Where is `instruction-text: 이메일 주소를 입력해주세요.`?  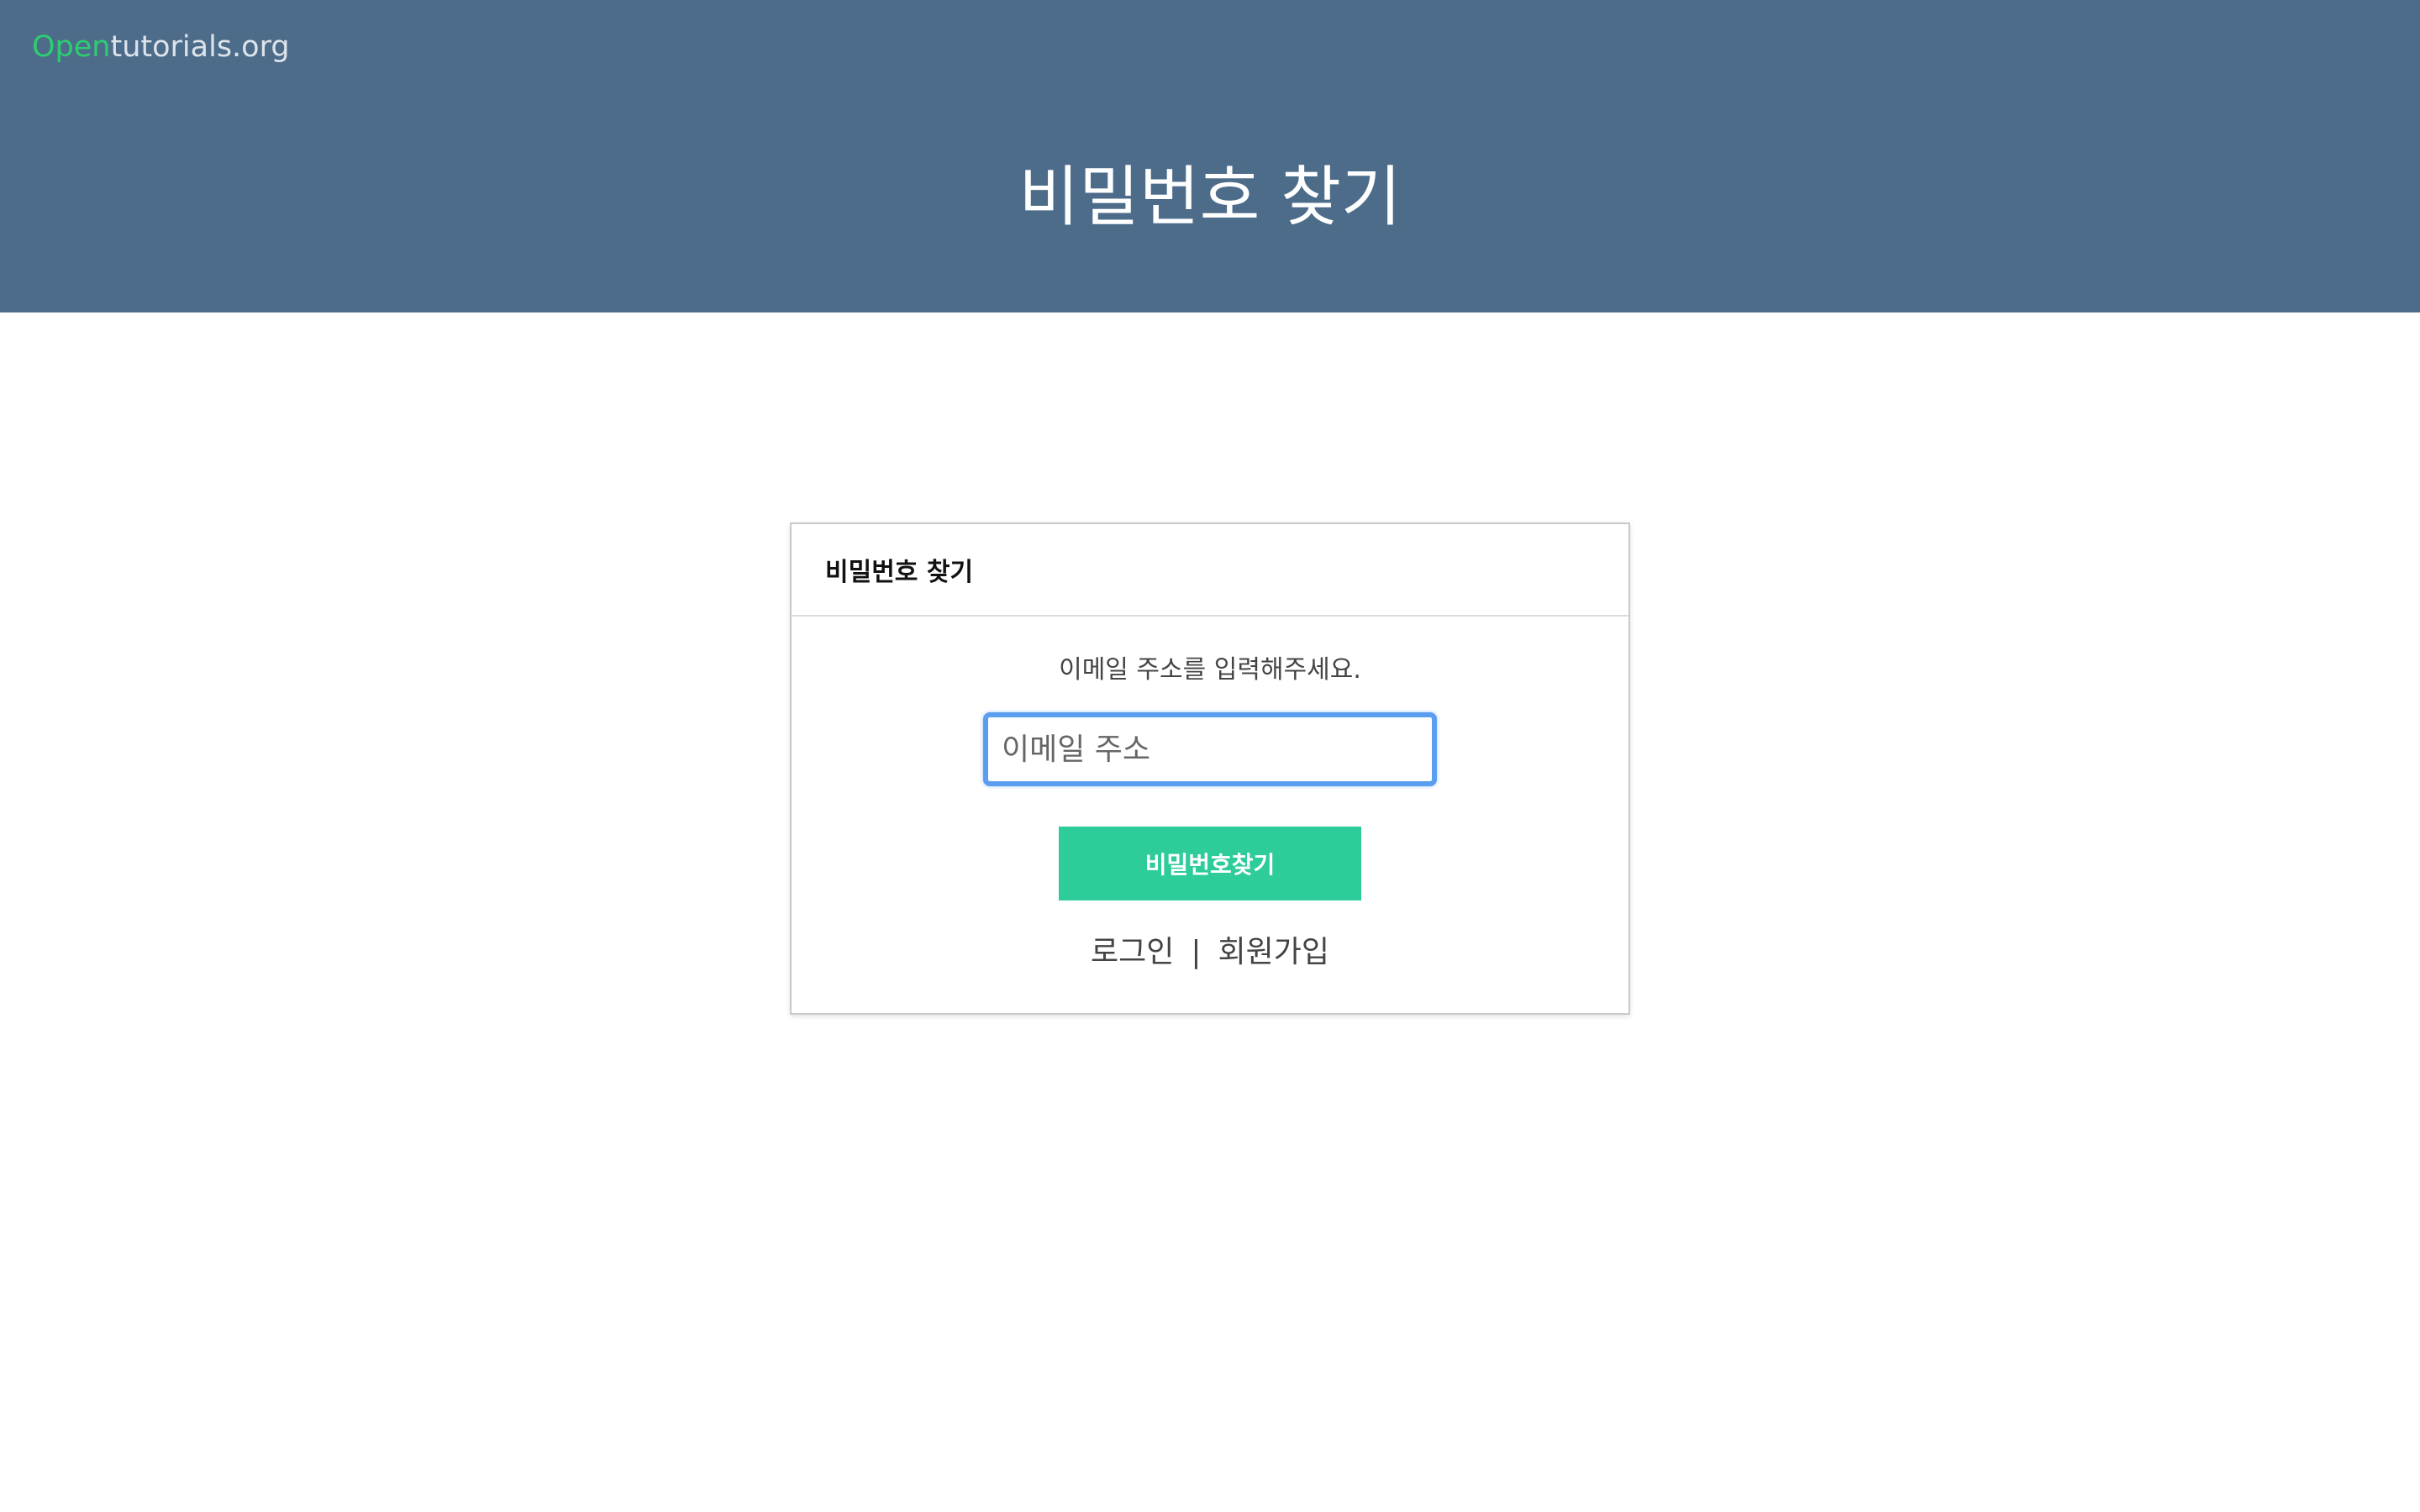 instruction-text: 이메일 주소를 입력해주세요. is located at coordinates (1210, 670).